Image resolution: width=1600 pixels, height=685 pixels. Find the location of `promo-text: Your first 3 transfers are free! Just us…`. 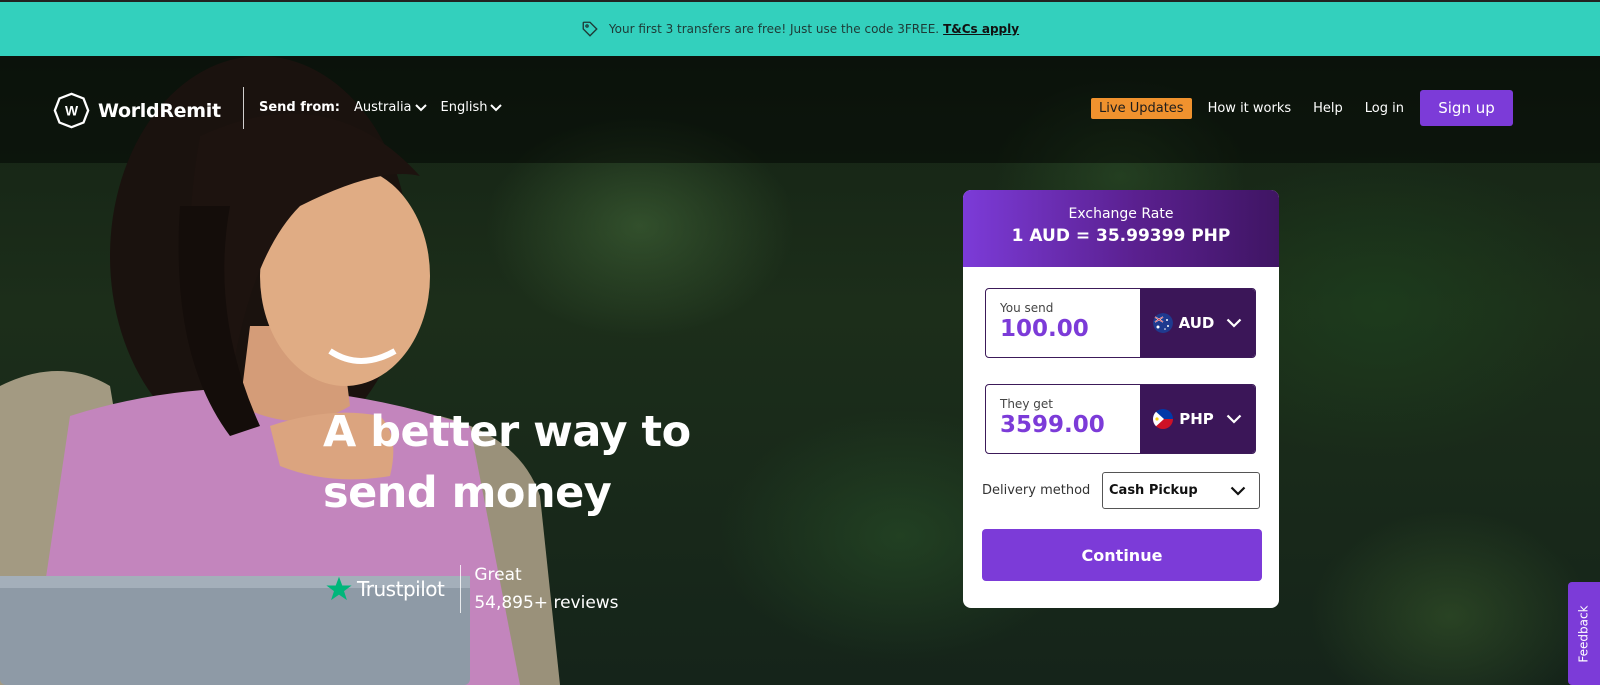

promo-text: Your first 3 transfers are free! Just us… is located at coordinates (774, 29).